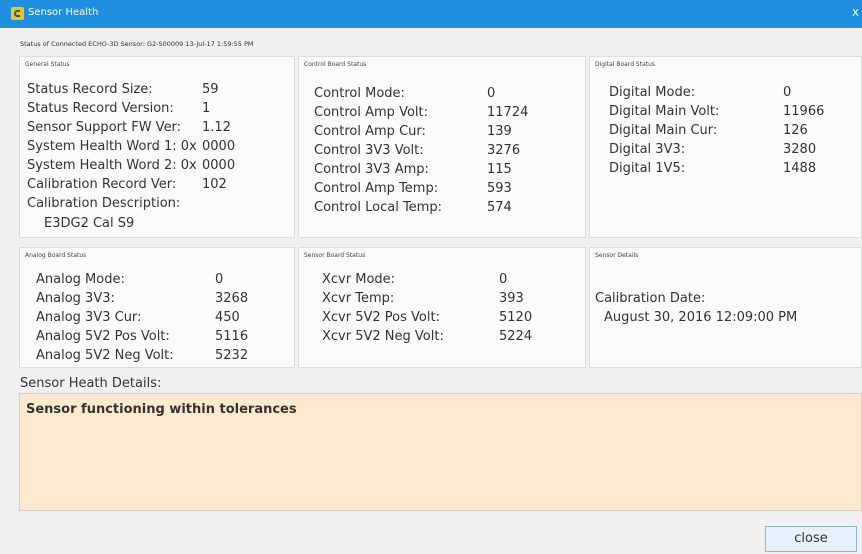 The height and width of the screenshot is (554, 862). What do you see at coordinates (206, 108) in the screenshot?
I see `status-record-version-value: 1` at bounding box center [206, 108].